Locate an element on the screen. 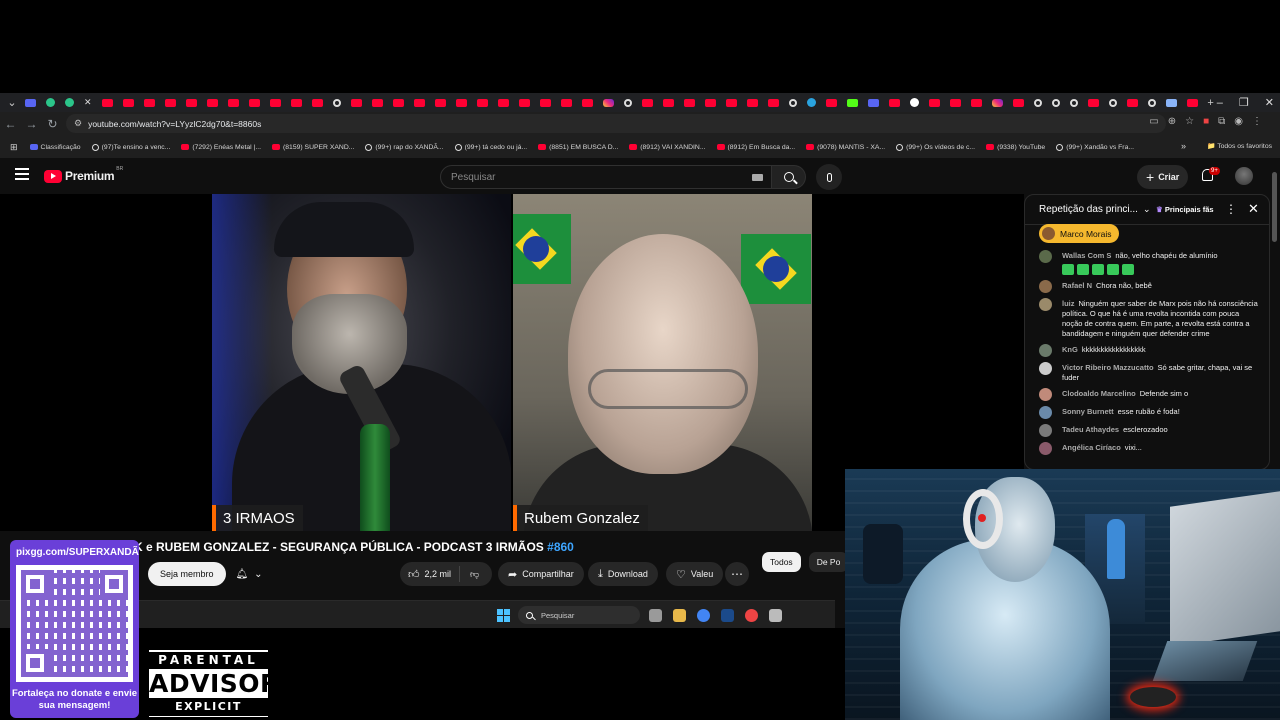 The width and height of the screenshot is (1280, 720). back-icon: ← is located at coordinates (10, 124).